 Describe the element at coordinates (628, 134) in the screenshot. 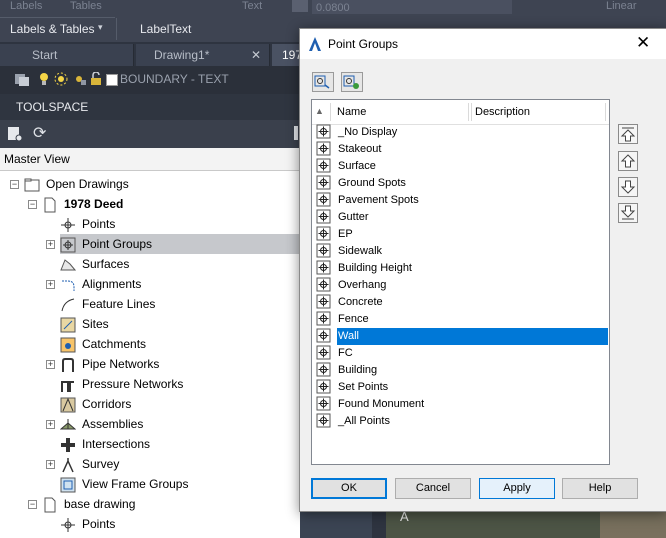

I see `move-to-top-button` at that location.